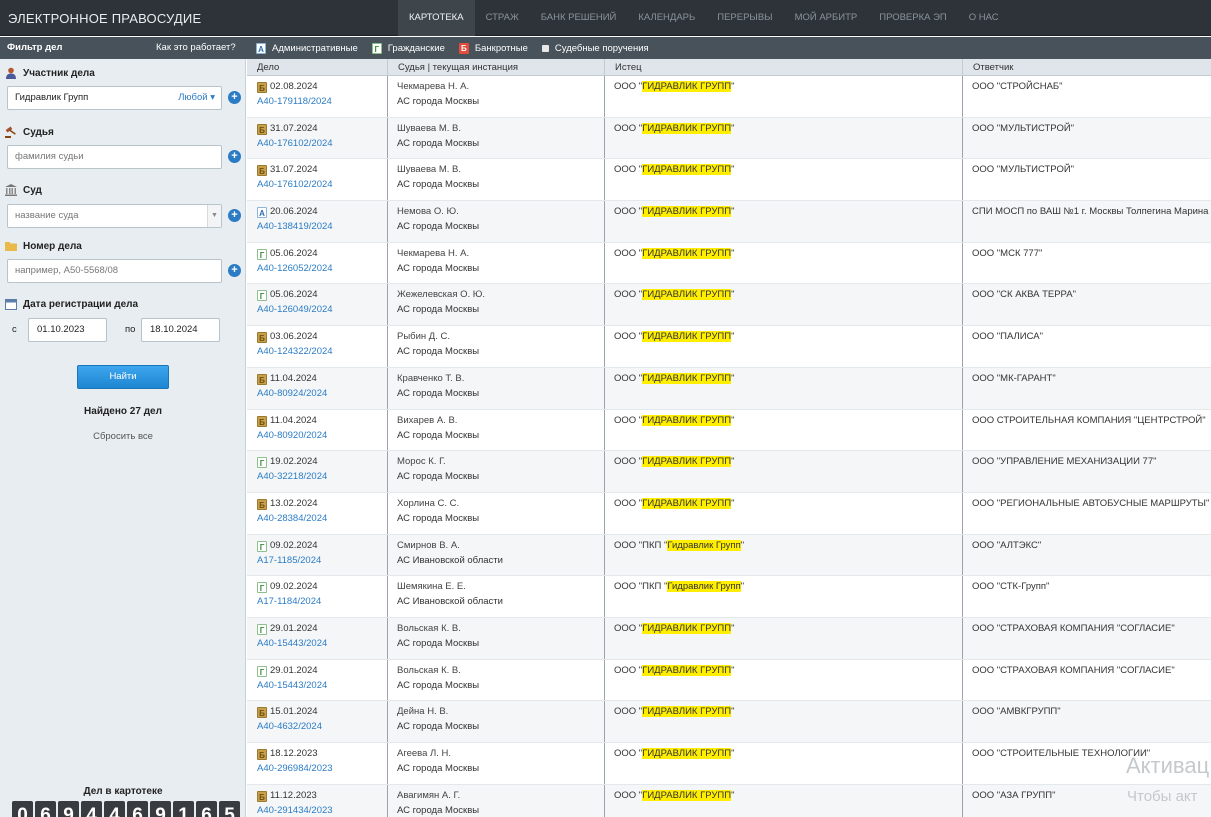 This screenshot has height=817, width=1211. Describe the element at coordinates (261, 48) in the screenshot. I see `administrative-icon: A` at that location.